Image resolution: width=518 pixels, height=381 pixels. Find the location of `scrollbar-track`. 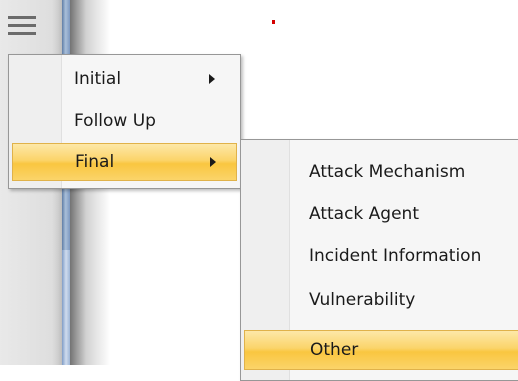

scrollbar-track is located at coordinates (66, 307).